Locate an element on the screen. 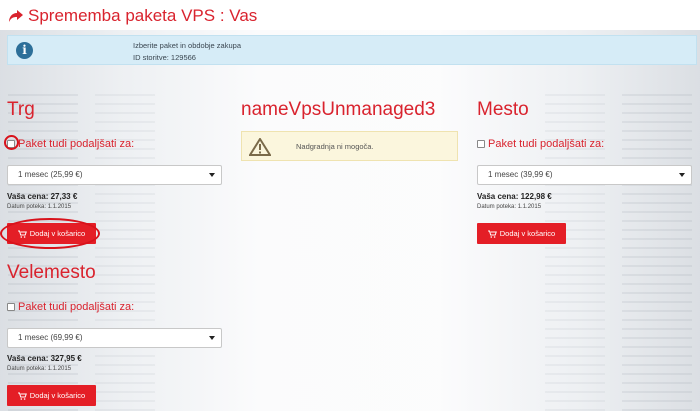  price-value: 27,33 € is located at coordinates (64, 196).